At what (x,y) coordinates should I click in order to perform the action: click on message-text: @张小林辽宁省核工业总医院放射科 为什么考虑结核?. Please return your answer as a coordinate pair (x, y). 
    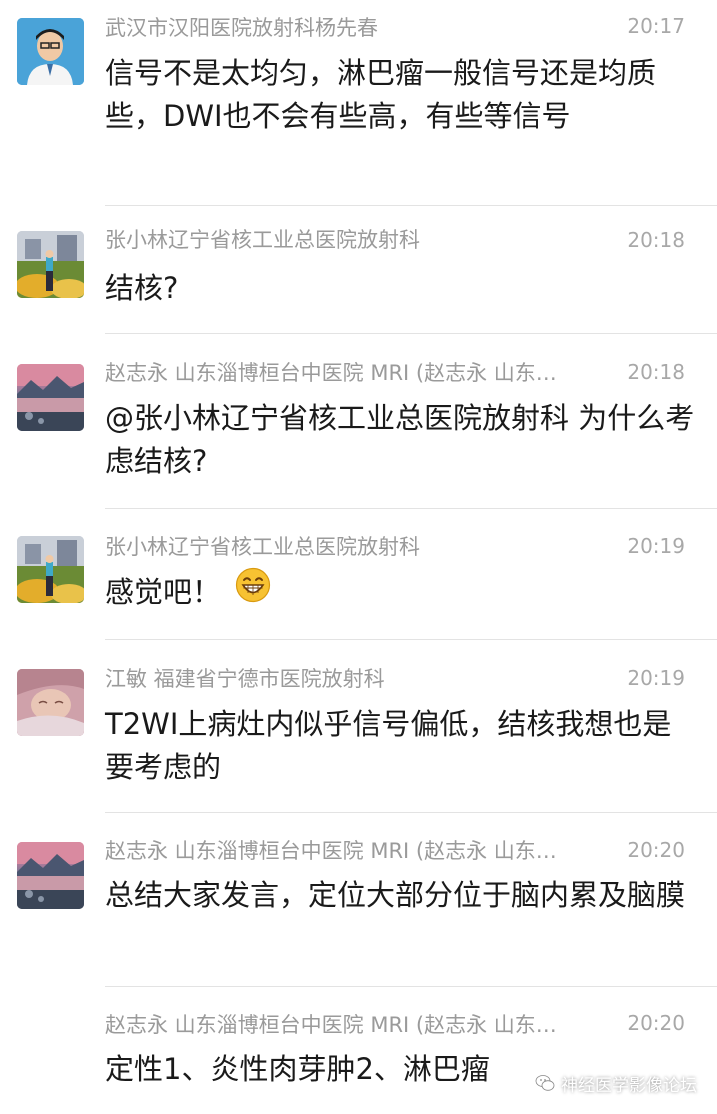
    Looking at the image, I should click on (400, 439).